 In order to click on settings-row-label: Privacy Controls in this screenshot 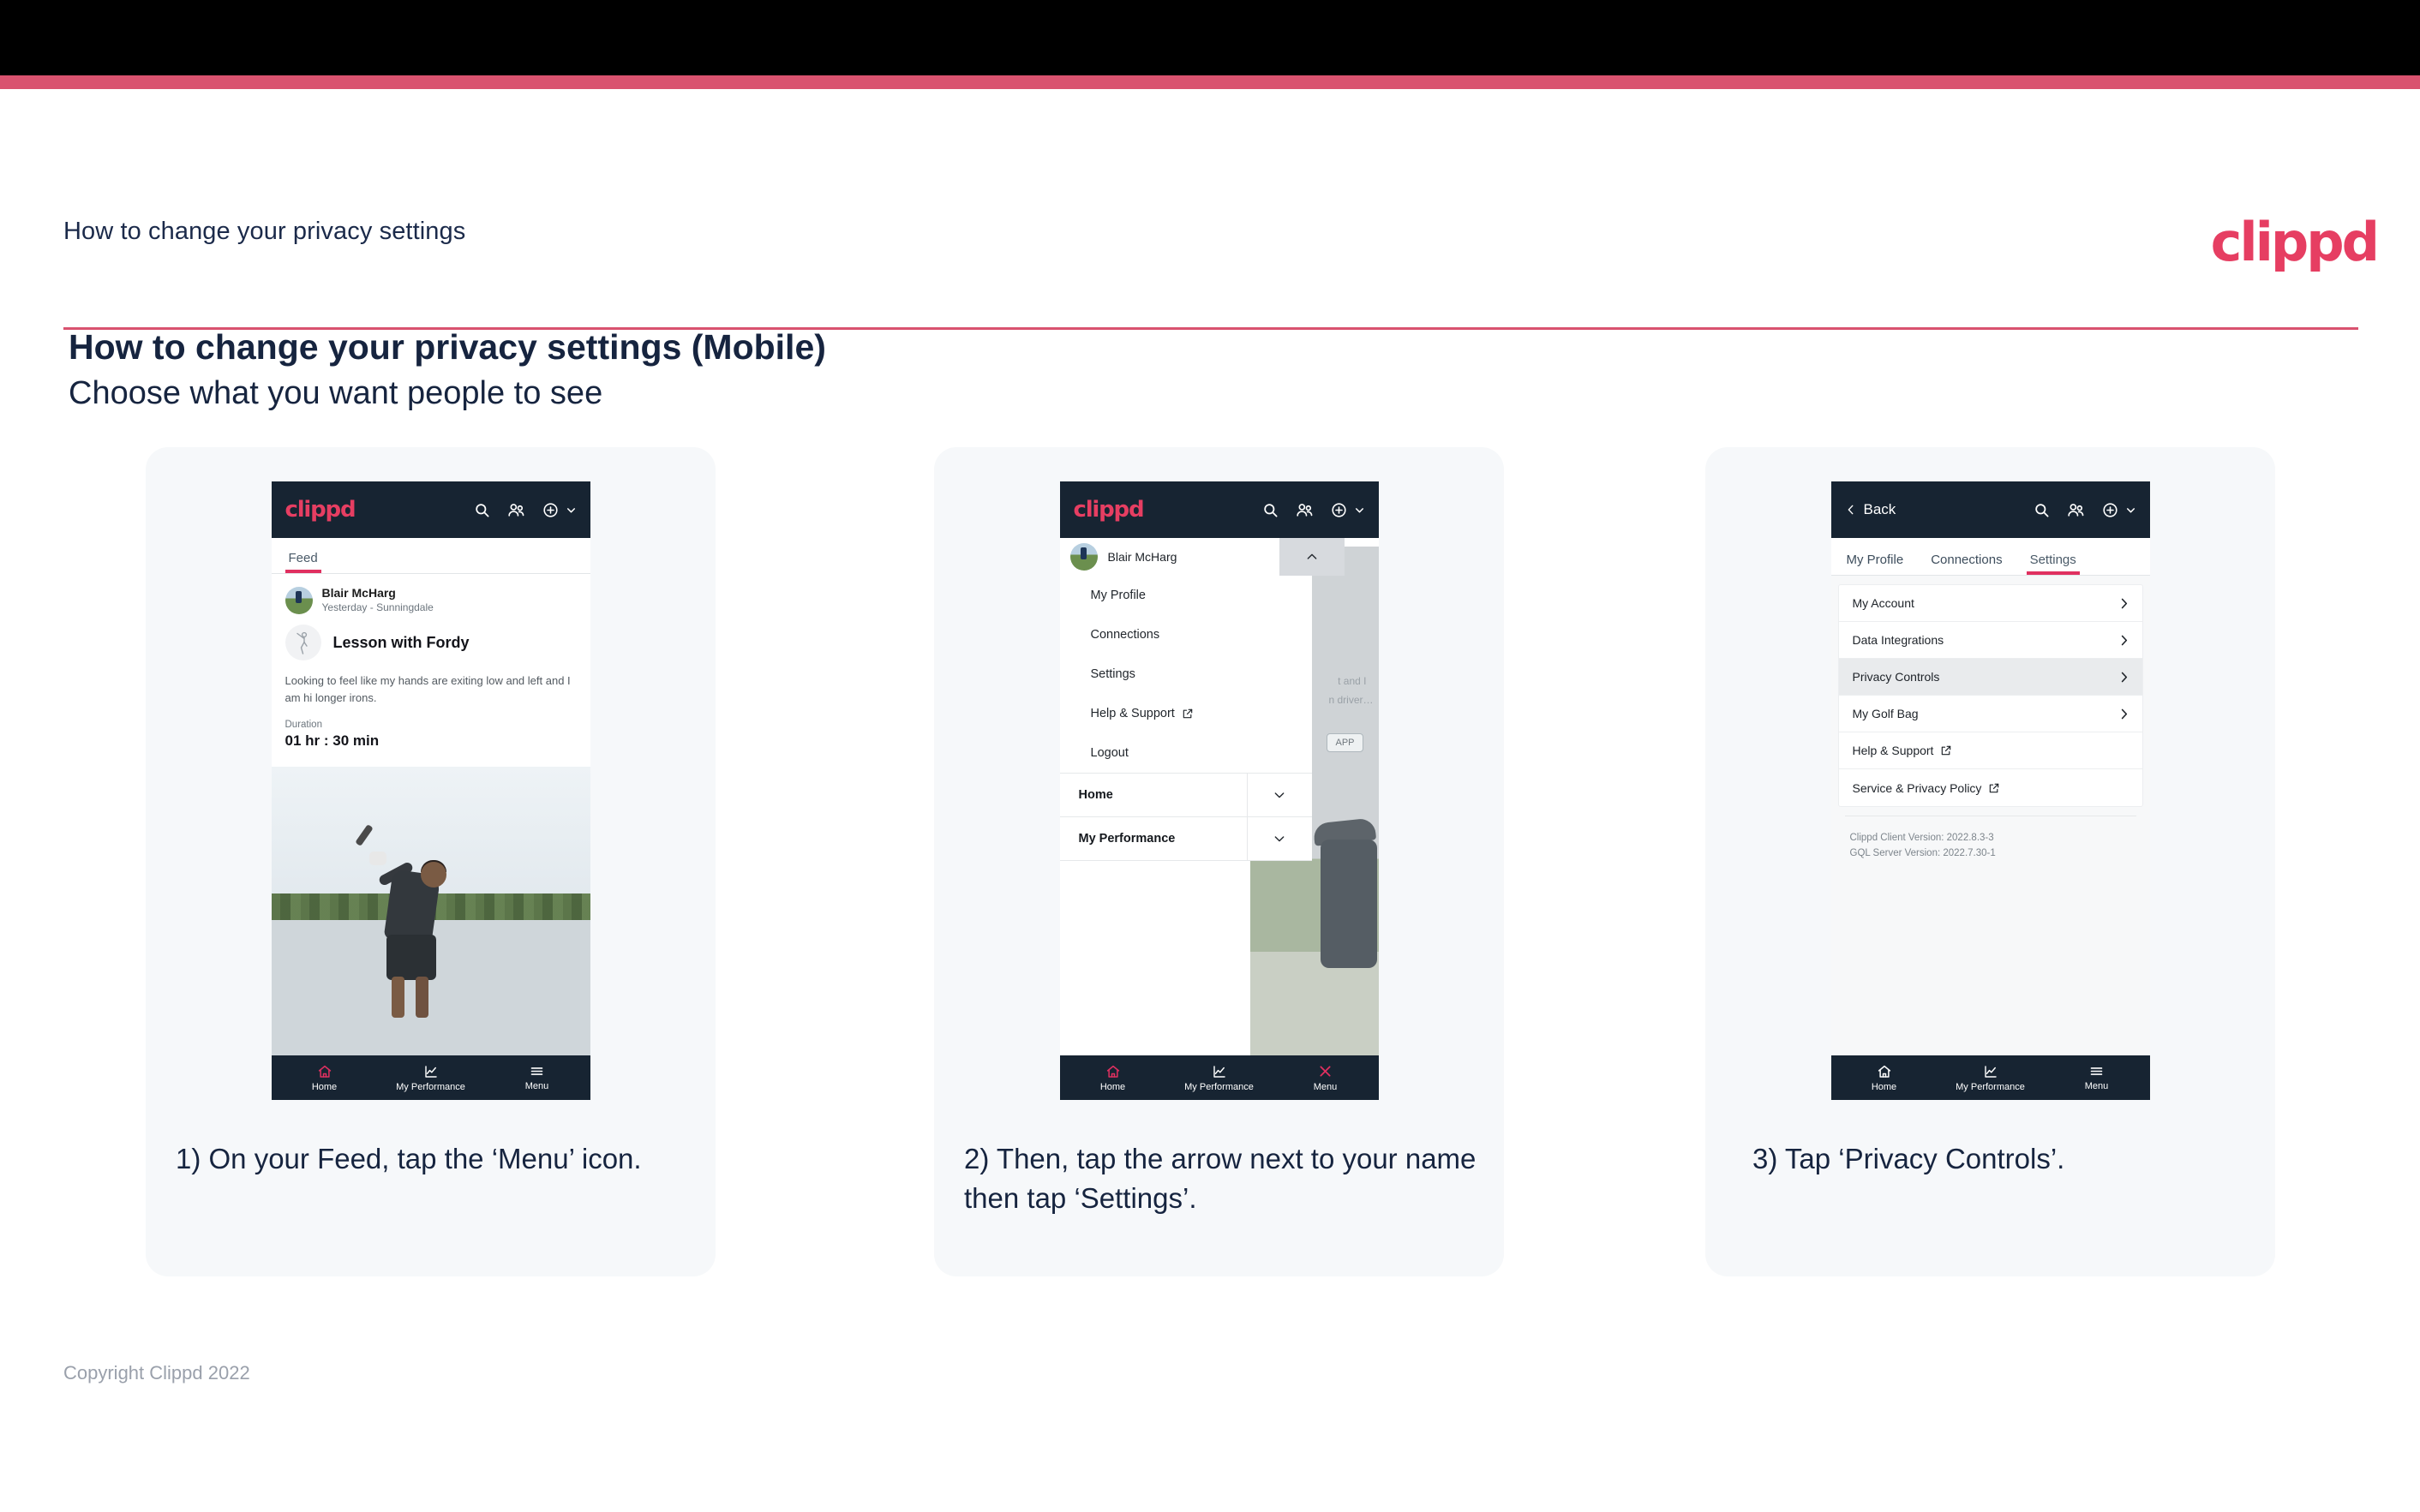, I will do `click(1896, 677)`.